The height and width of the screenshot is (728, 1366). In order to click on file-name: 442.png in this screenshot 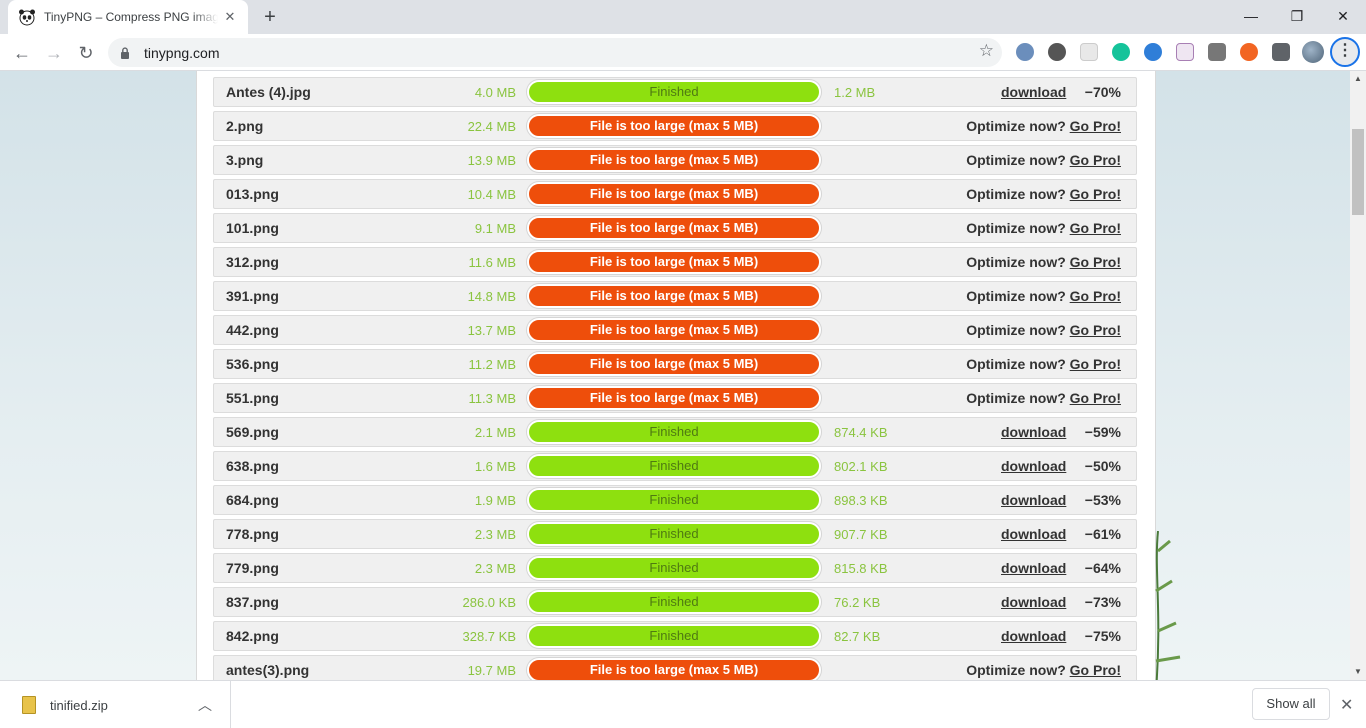, I will do `click(252, 330)`.